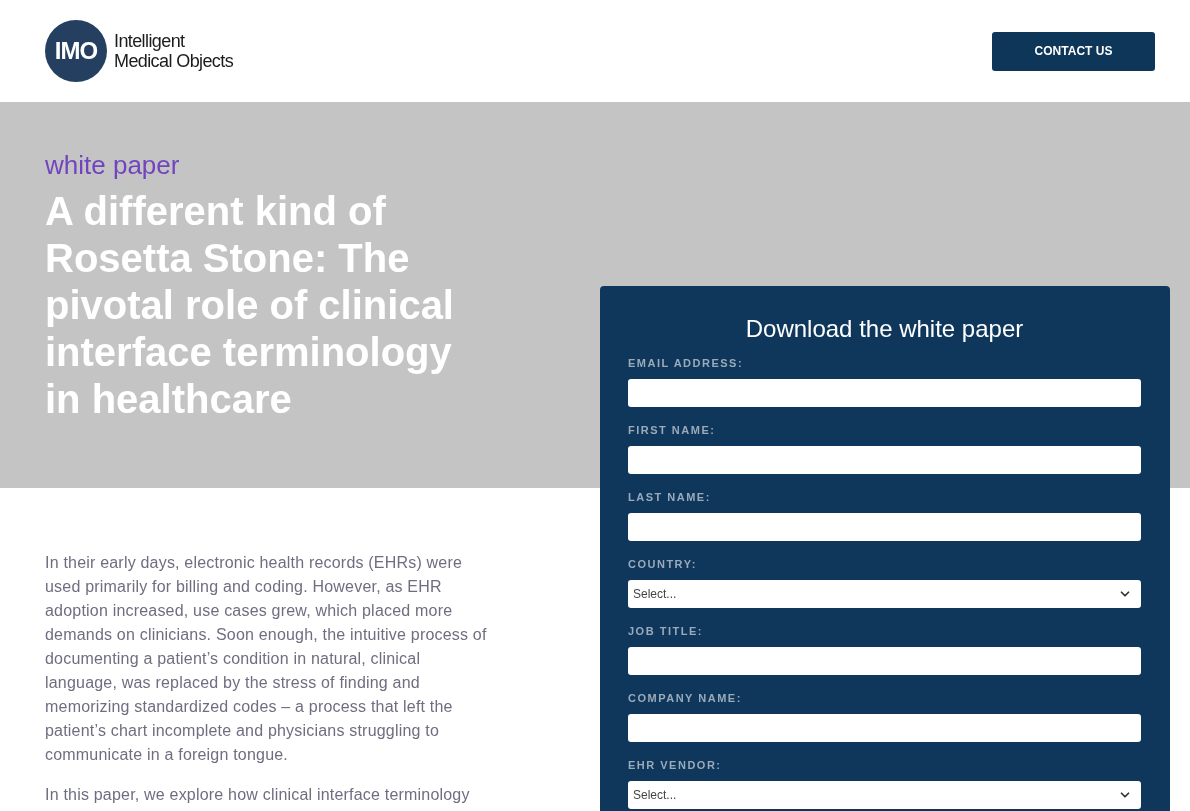 The width and height of the screenshot is (1190, 811). Describe the element at coordinates (686, 363) in the screenshot. I see `field-label: EMAIL ADDRESS:` at that location.